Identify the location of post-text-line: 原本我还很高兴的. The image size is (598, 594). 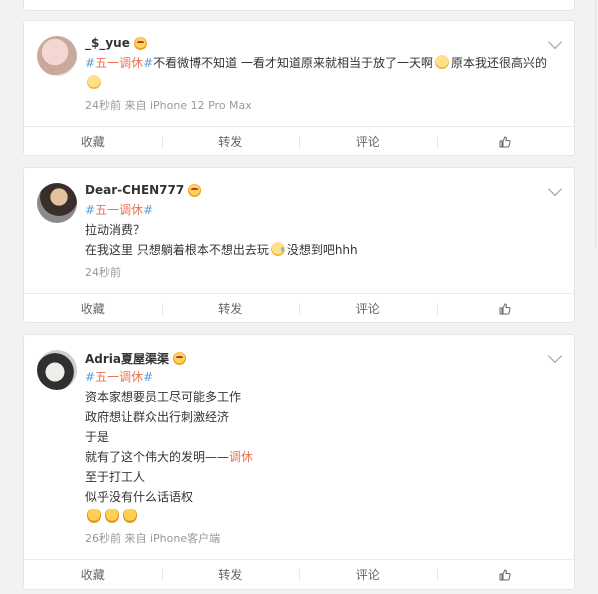
(498, 63).